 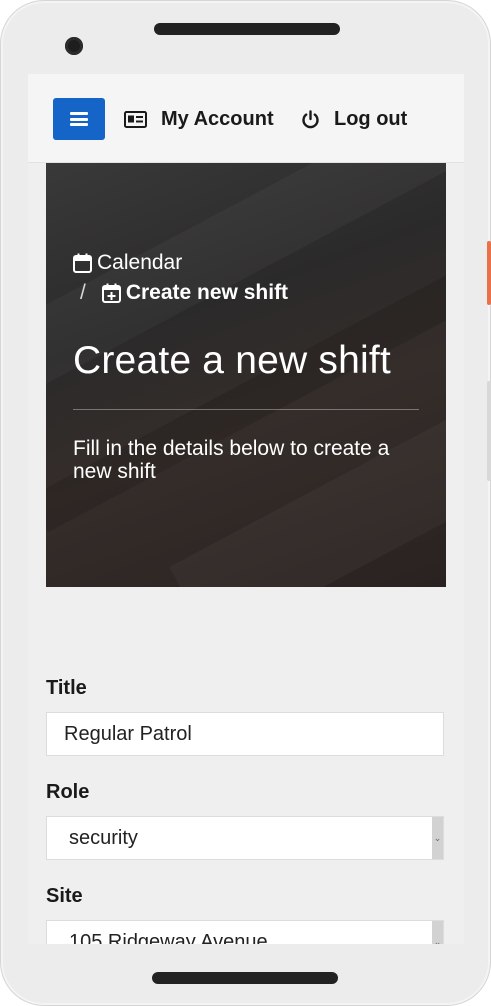 What do you see at coordinates (66, 688) in the screenshot?
I see `title-field-label: Title` at bounding box center [66, 688].